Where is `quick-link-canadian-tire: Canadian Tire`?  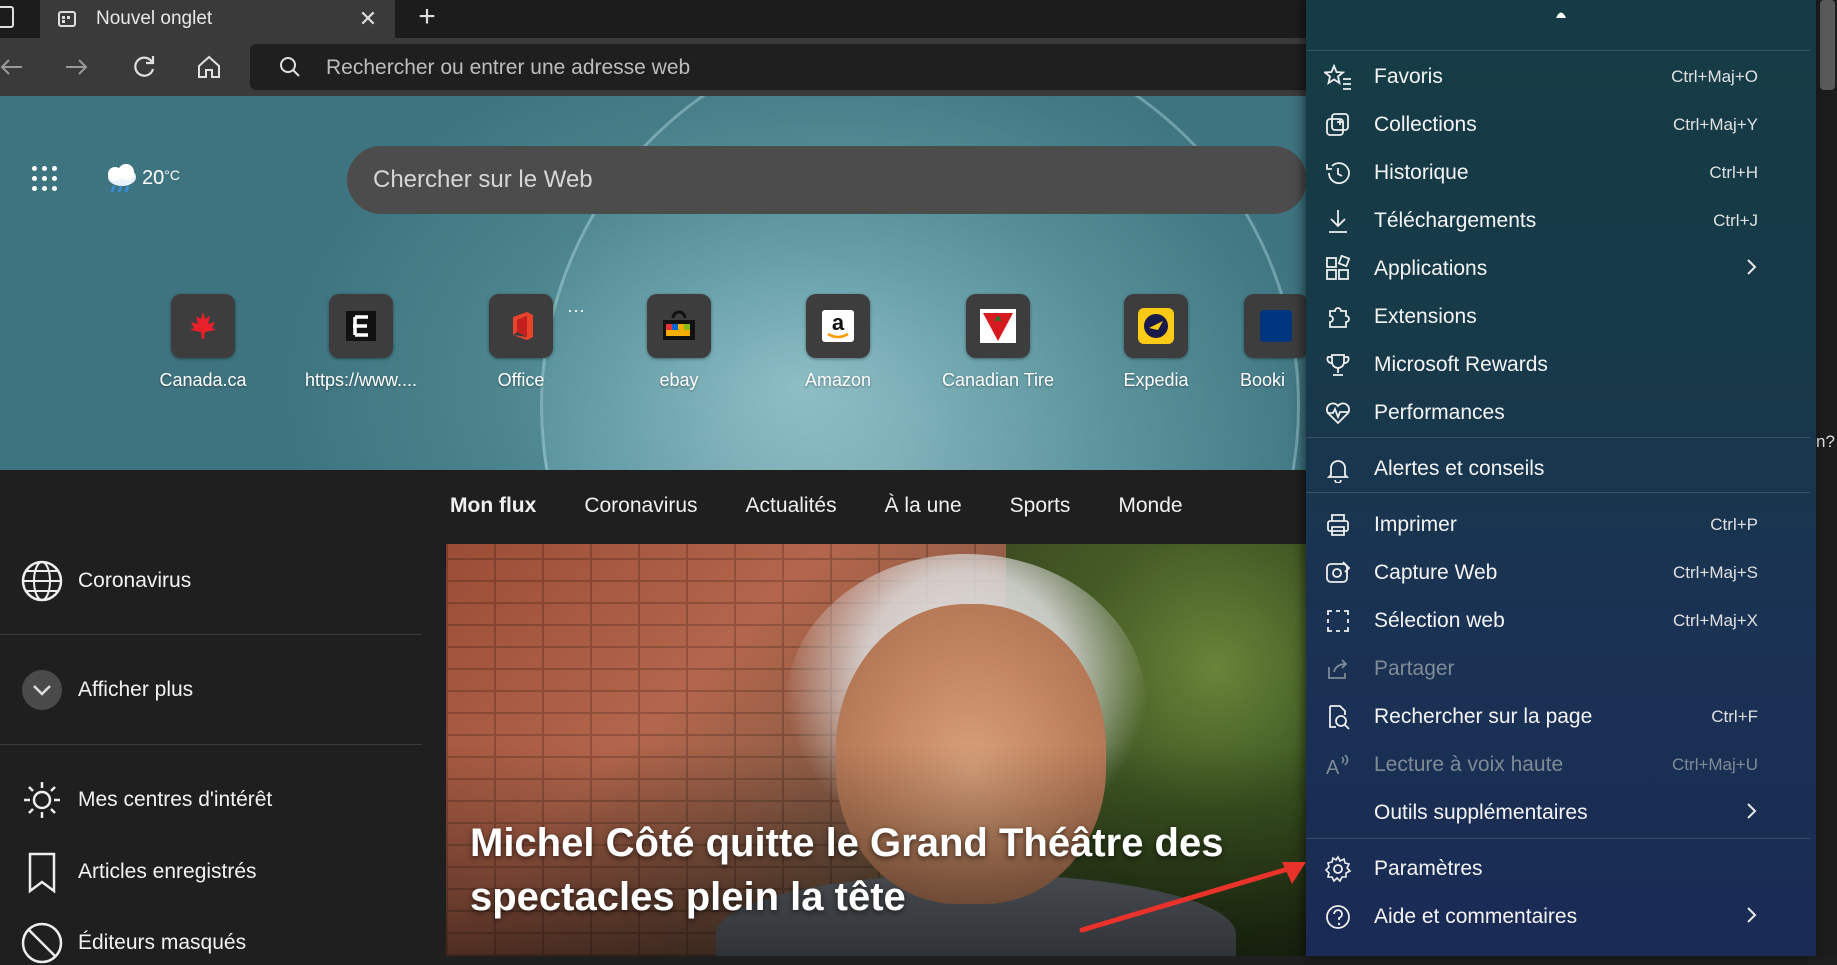 quick-link-canadian-tire: Canadian Tire is located at coordinates (998, 342).